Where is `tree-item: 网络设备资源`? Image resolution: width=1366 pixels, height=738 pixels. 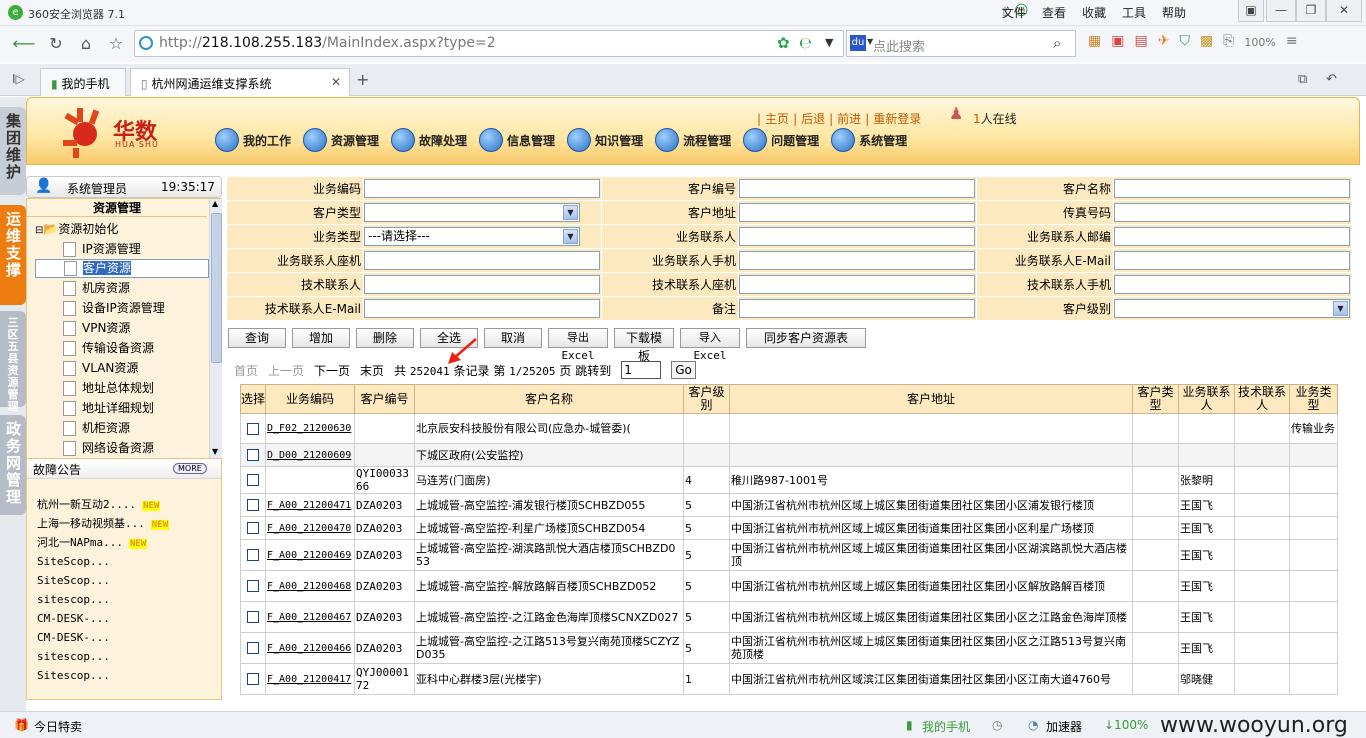
tree-item: 网络设备资源 is located at coordinates (122, 448).